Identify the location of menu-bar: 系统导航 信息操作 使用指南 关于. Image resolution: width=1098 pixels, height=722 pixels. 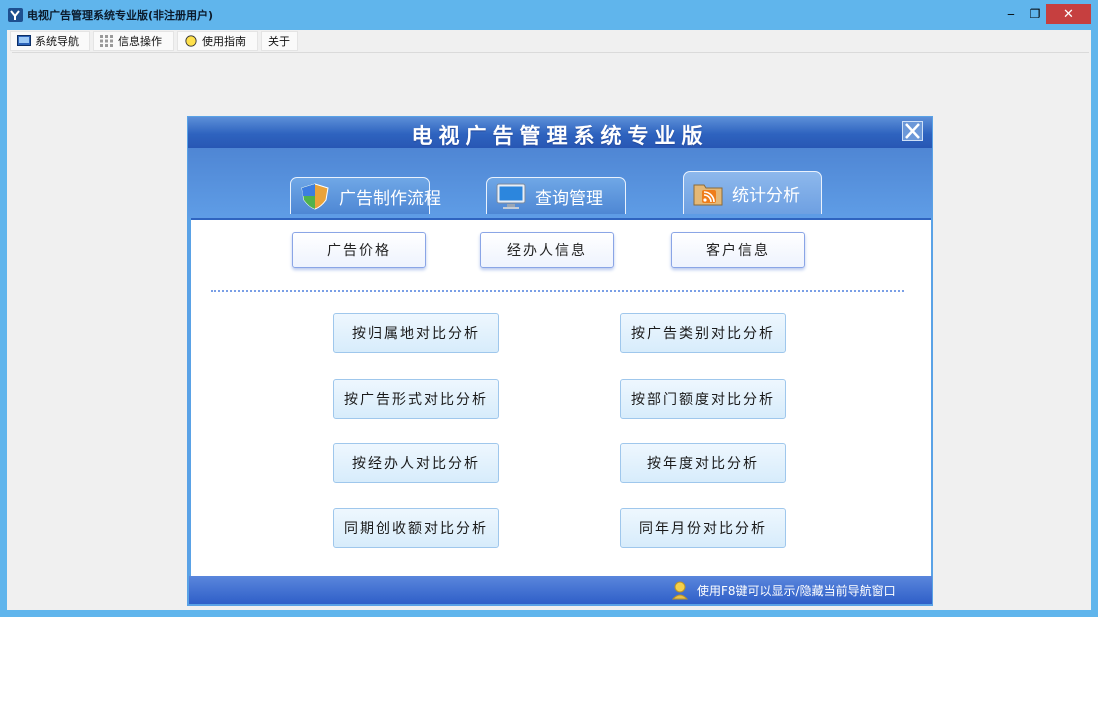
(549, 41).